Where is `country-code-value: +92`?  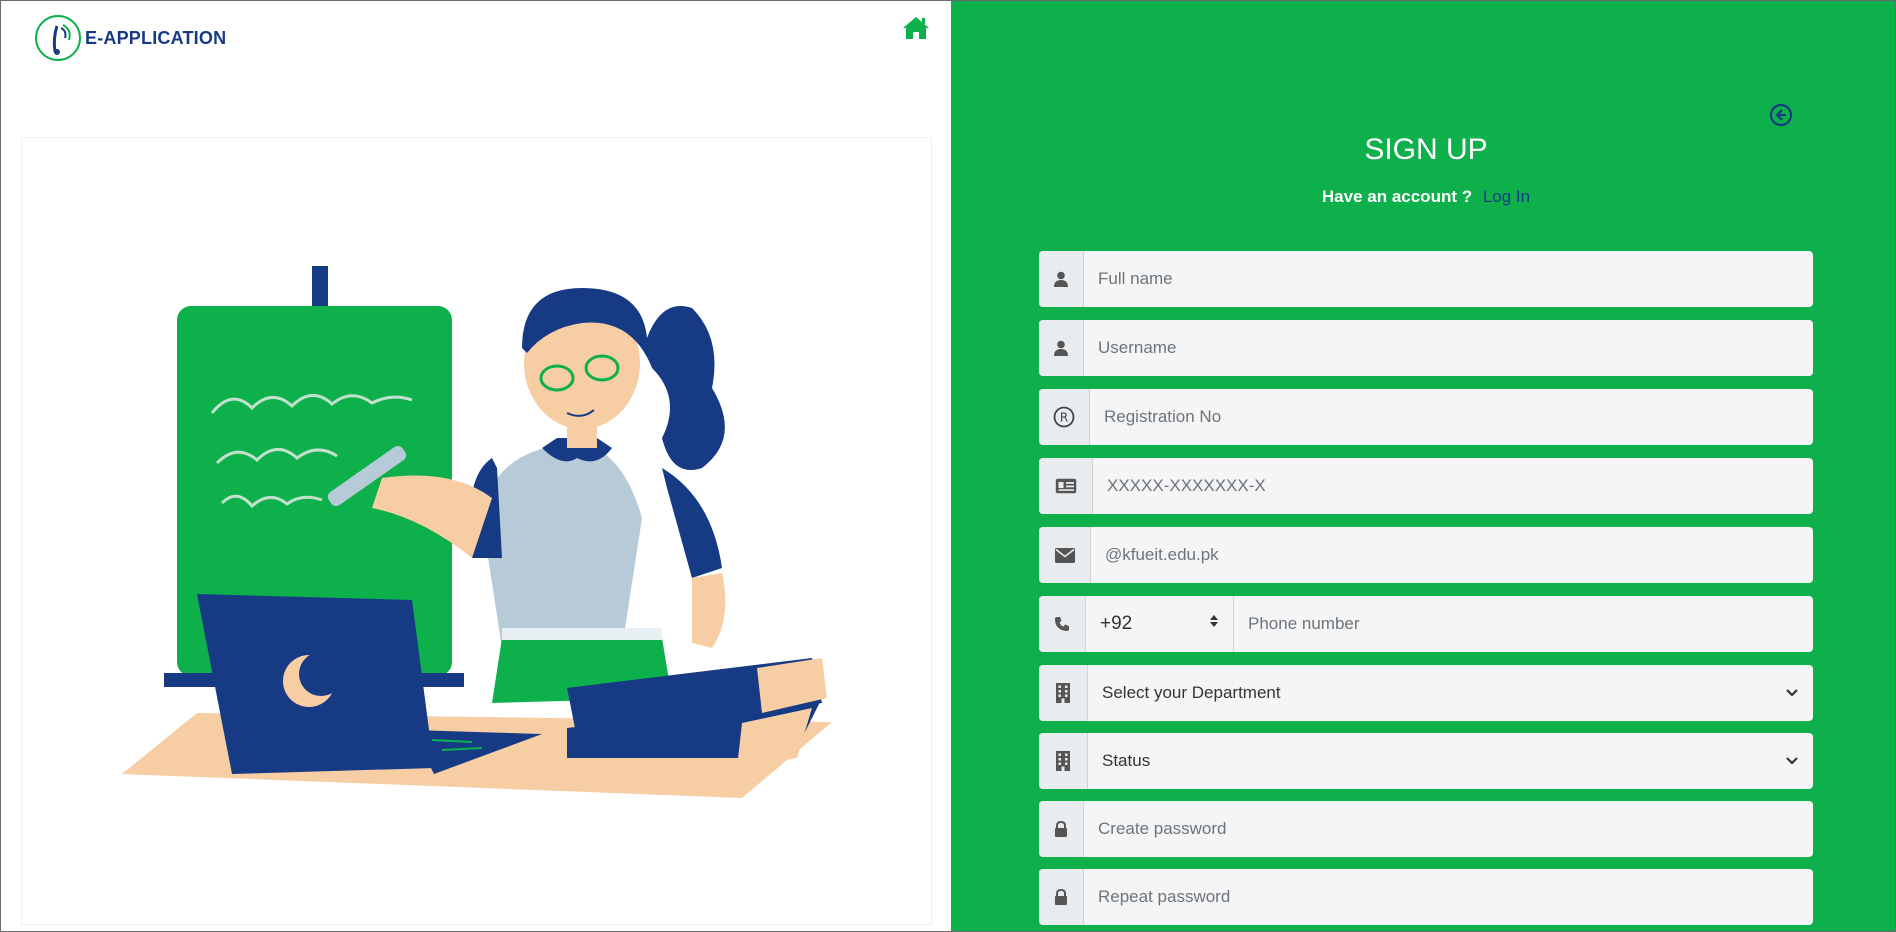 country-code-value: +92 is located at coordinates (1116, 623).